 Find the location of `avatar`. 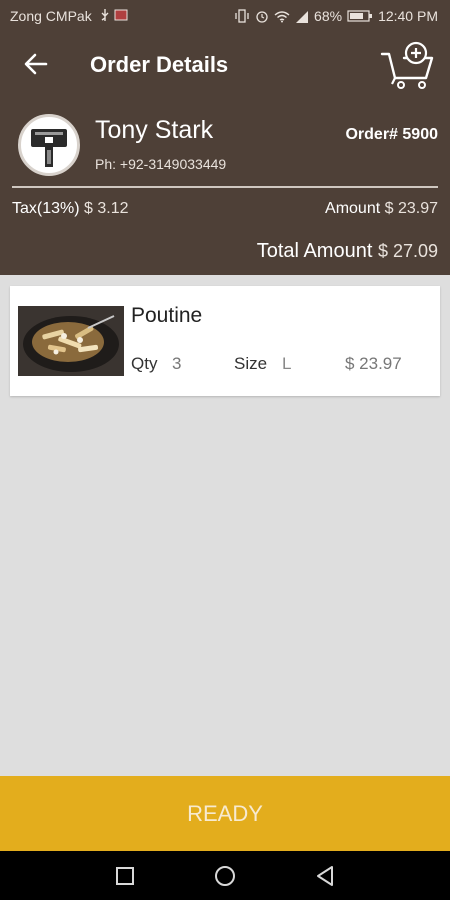

avatar is located at coordinates (49, 145).